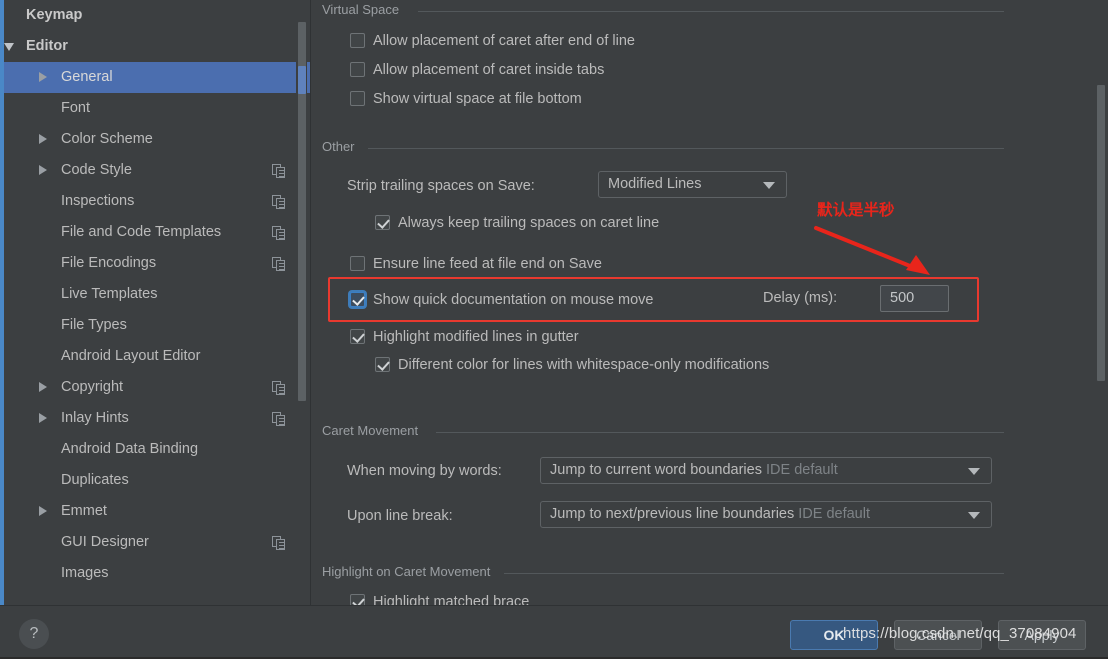  Describe the element at coordinates (131, 356) in the screenshot. I see `sidebar-item-label: Android Layout Editor` at that location.